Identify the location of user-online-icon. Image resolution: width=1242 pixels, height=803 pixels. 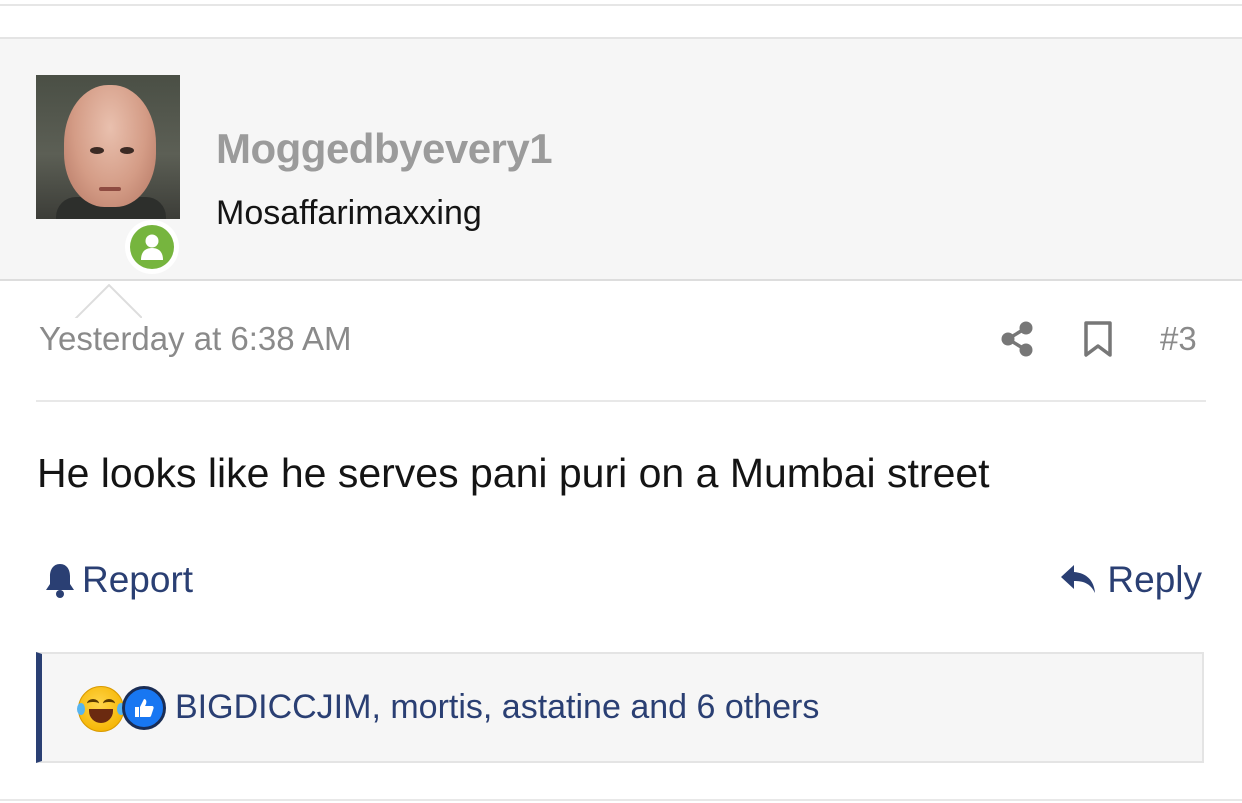
(152, 247).